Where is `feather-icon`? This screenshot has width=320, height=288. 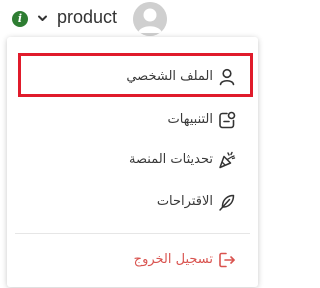 feather-icon is located at coordinates (227, 202).